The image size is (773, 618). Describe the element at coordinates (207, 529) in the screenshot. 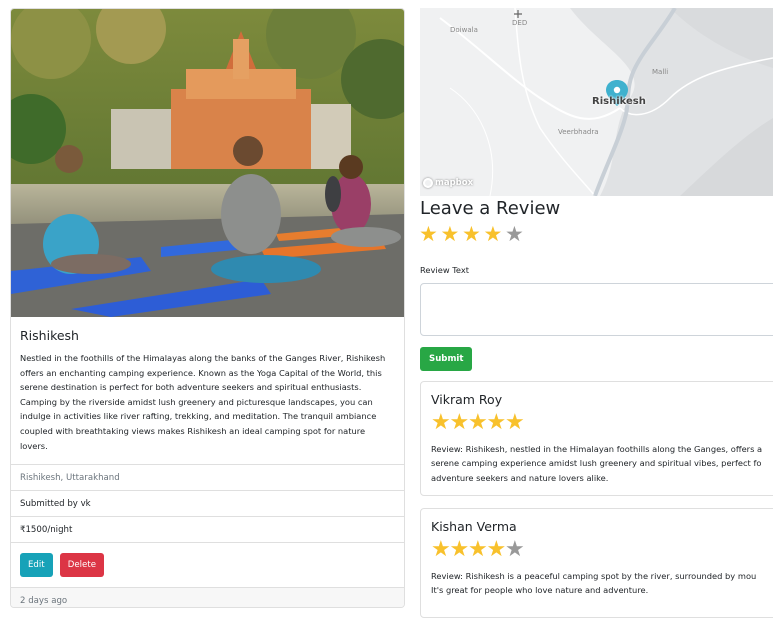

I see `campground-price: ₹1500/night` at that location.